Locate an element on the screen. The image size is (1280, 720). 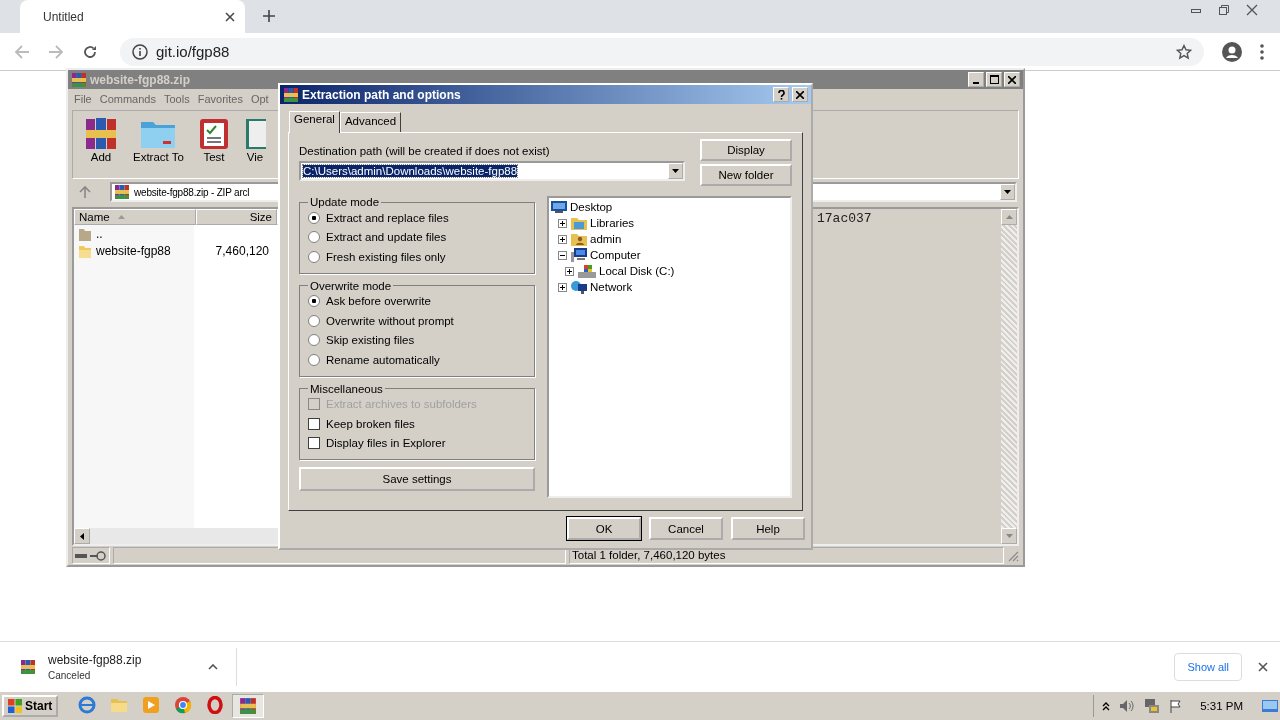
caret-up-icon is located at coordinates (213, 666).